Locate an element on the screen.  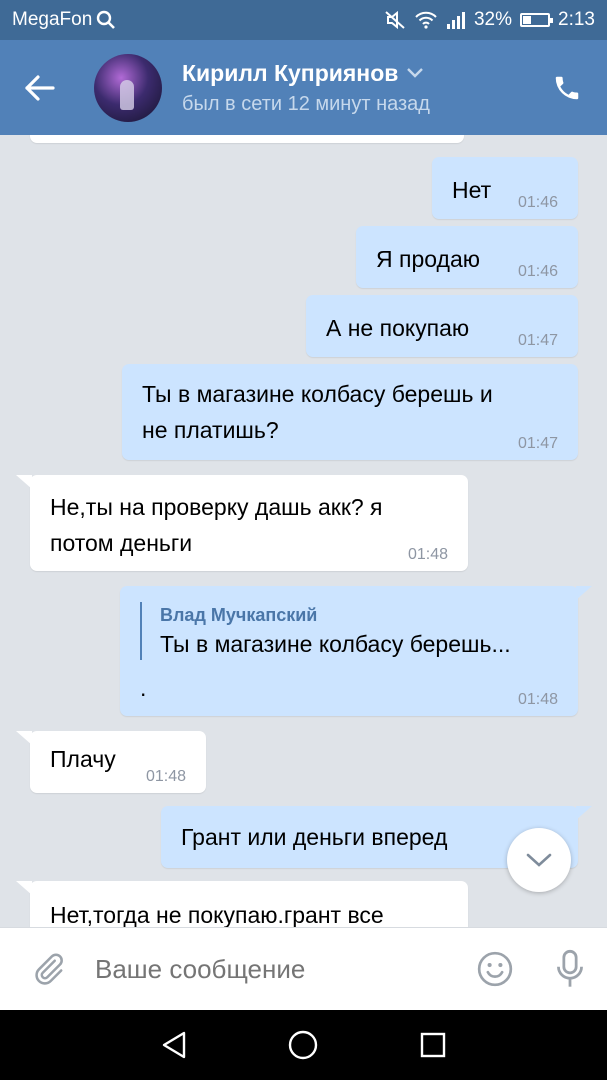
battery-level is located at coordinates (527, 20).